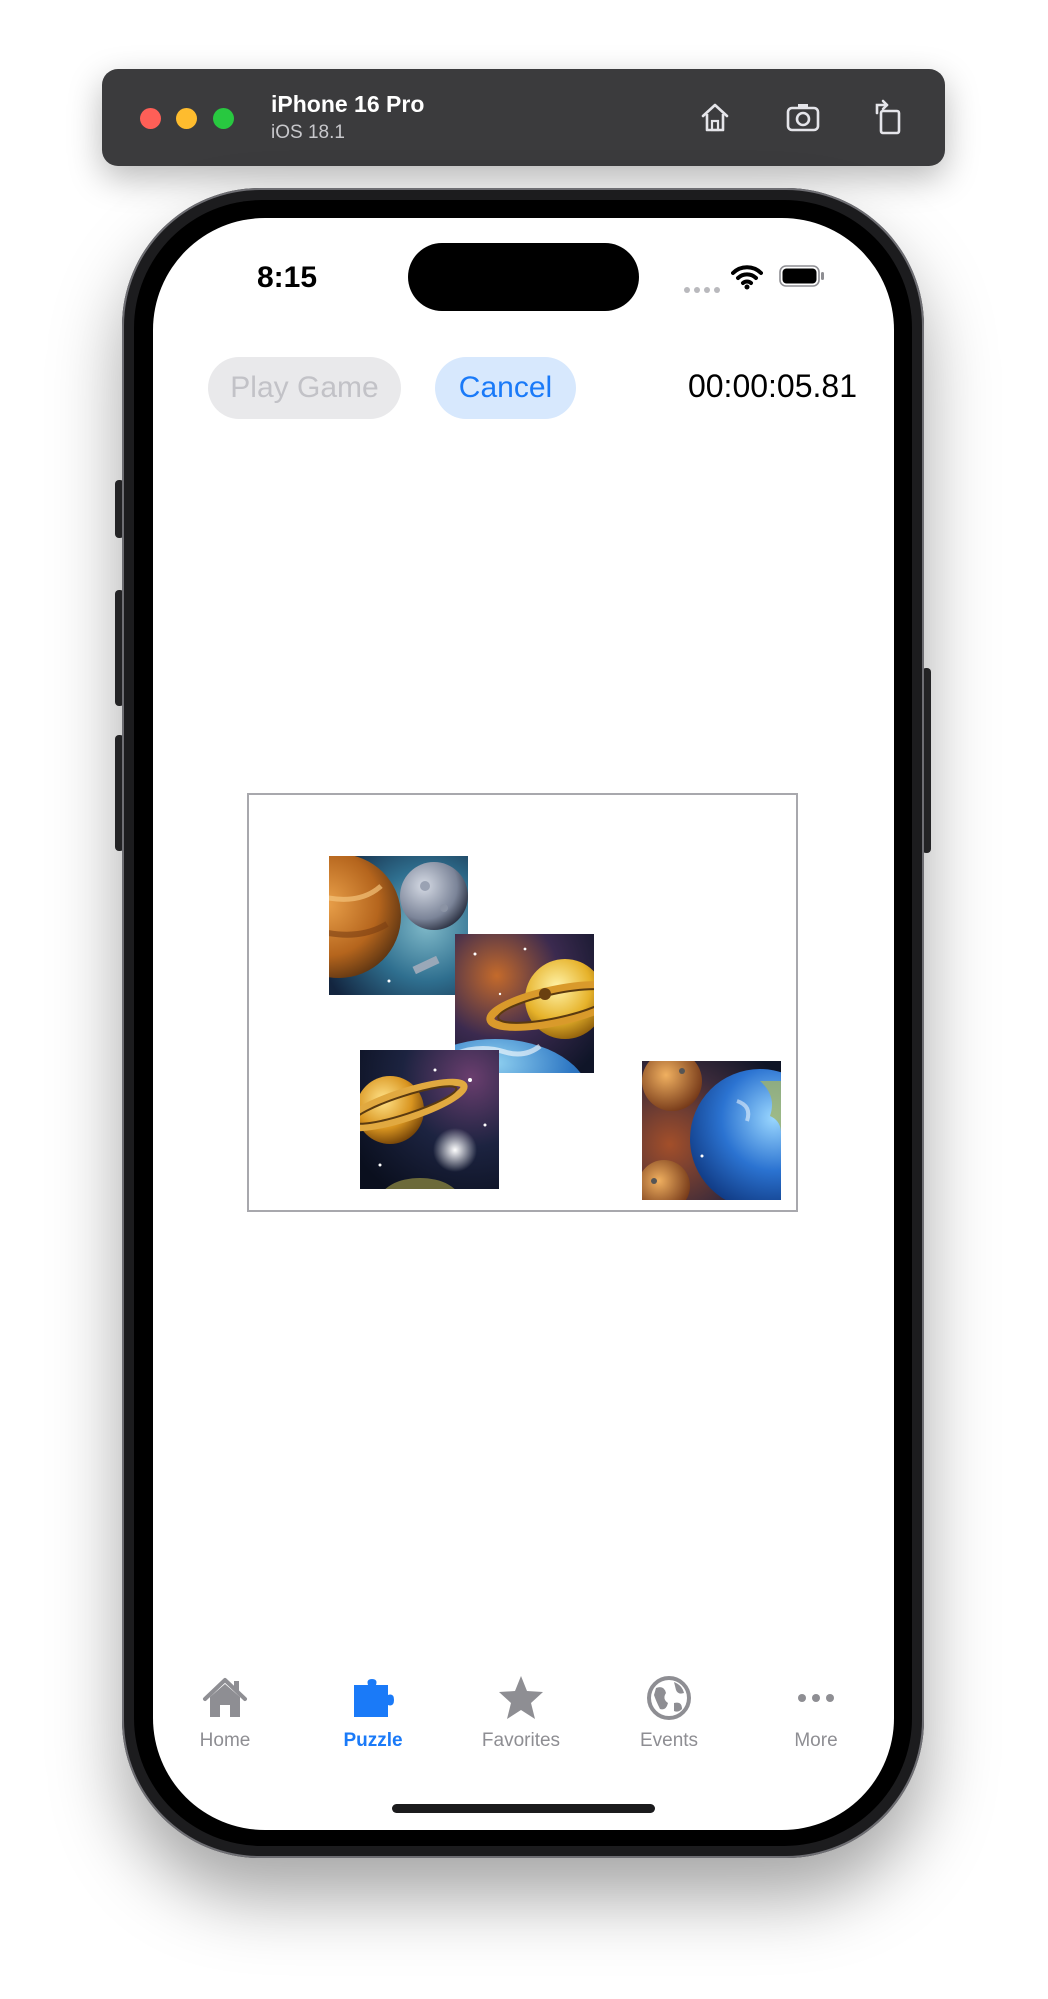 The image size is (1048, 1999). What do you see at coordinates (150, 118) in the screenshot?
I see `close-window-button` at bounding box center [150, 118].